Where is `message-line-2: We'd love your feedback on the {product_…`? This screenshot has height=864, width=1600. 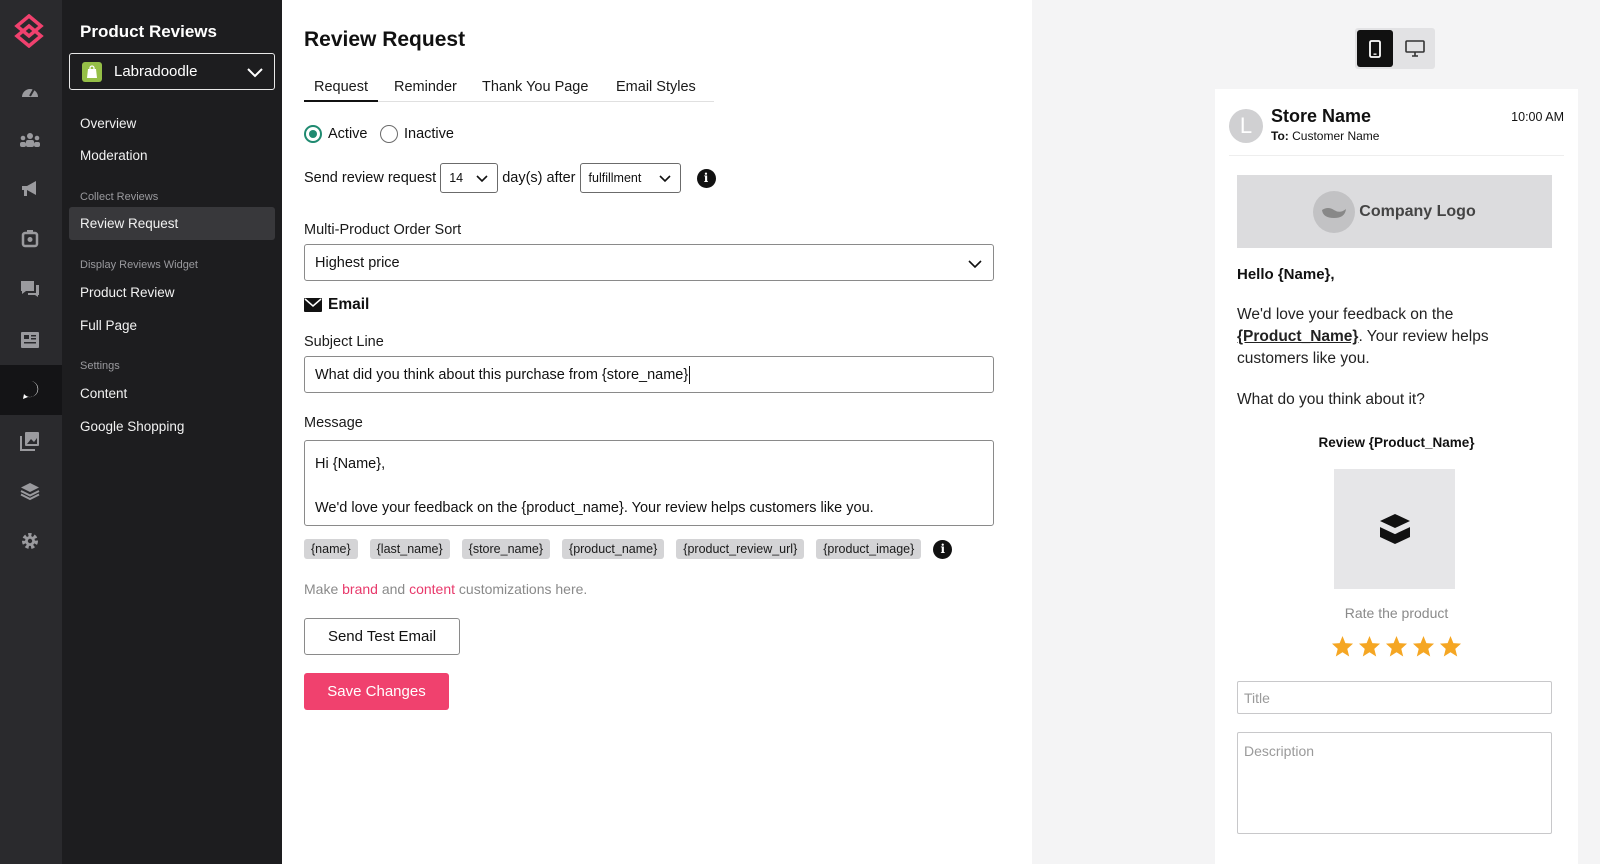
message-line-2: We'd love your feedback on the {product_… is located at coordinates (594, 508).